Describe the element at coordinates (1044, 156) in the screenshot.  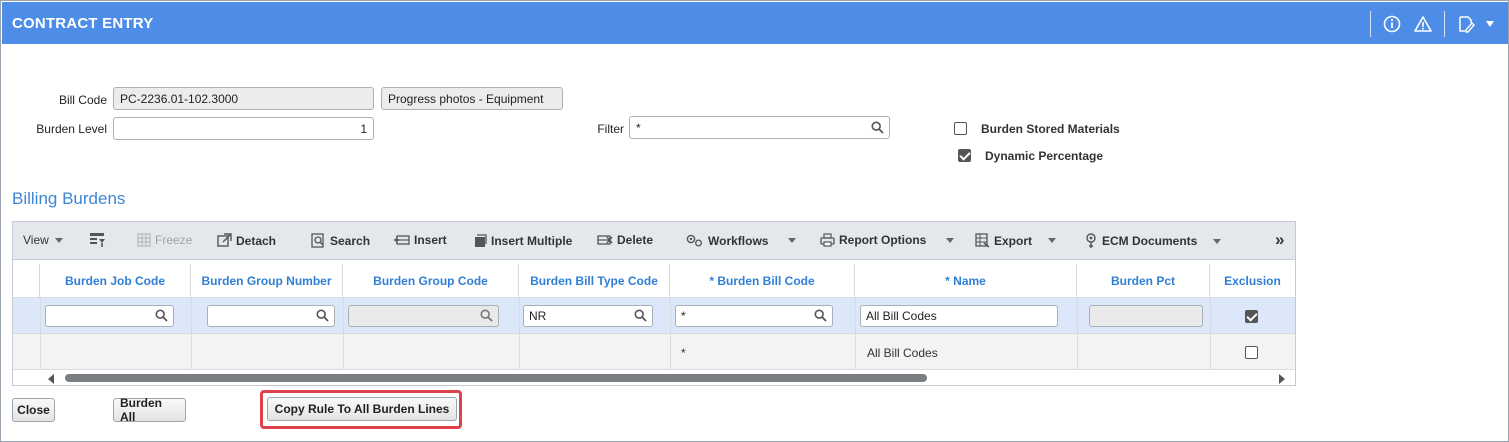
I see `dynamic-percentage-label: Dynamic Percentage` at that location.